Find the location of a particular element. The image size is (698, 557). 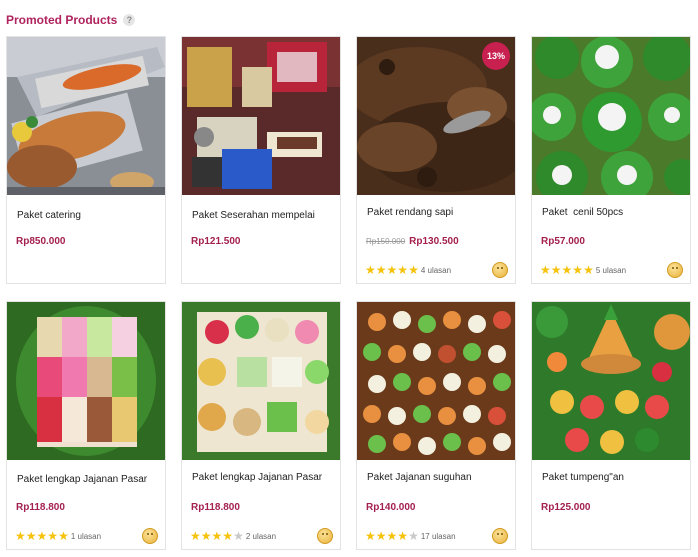

product-name: Paket catering is located at coordinates (49, 215).